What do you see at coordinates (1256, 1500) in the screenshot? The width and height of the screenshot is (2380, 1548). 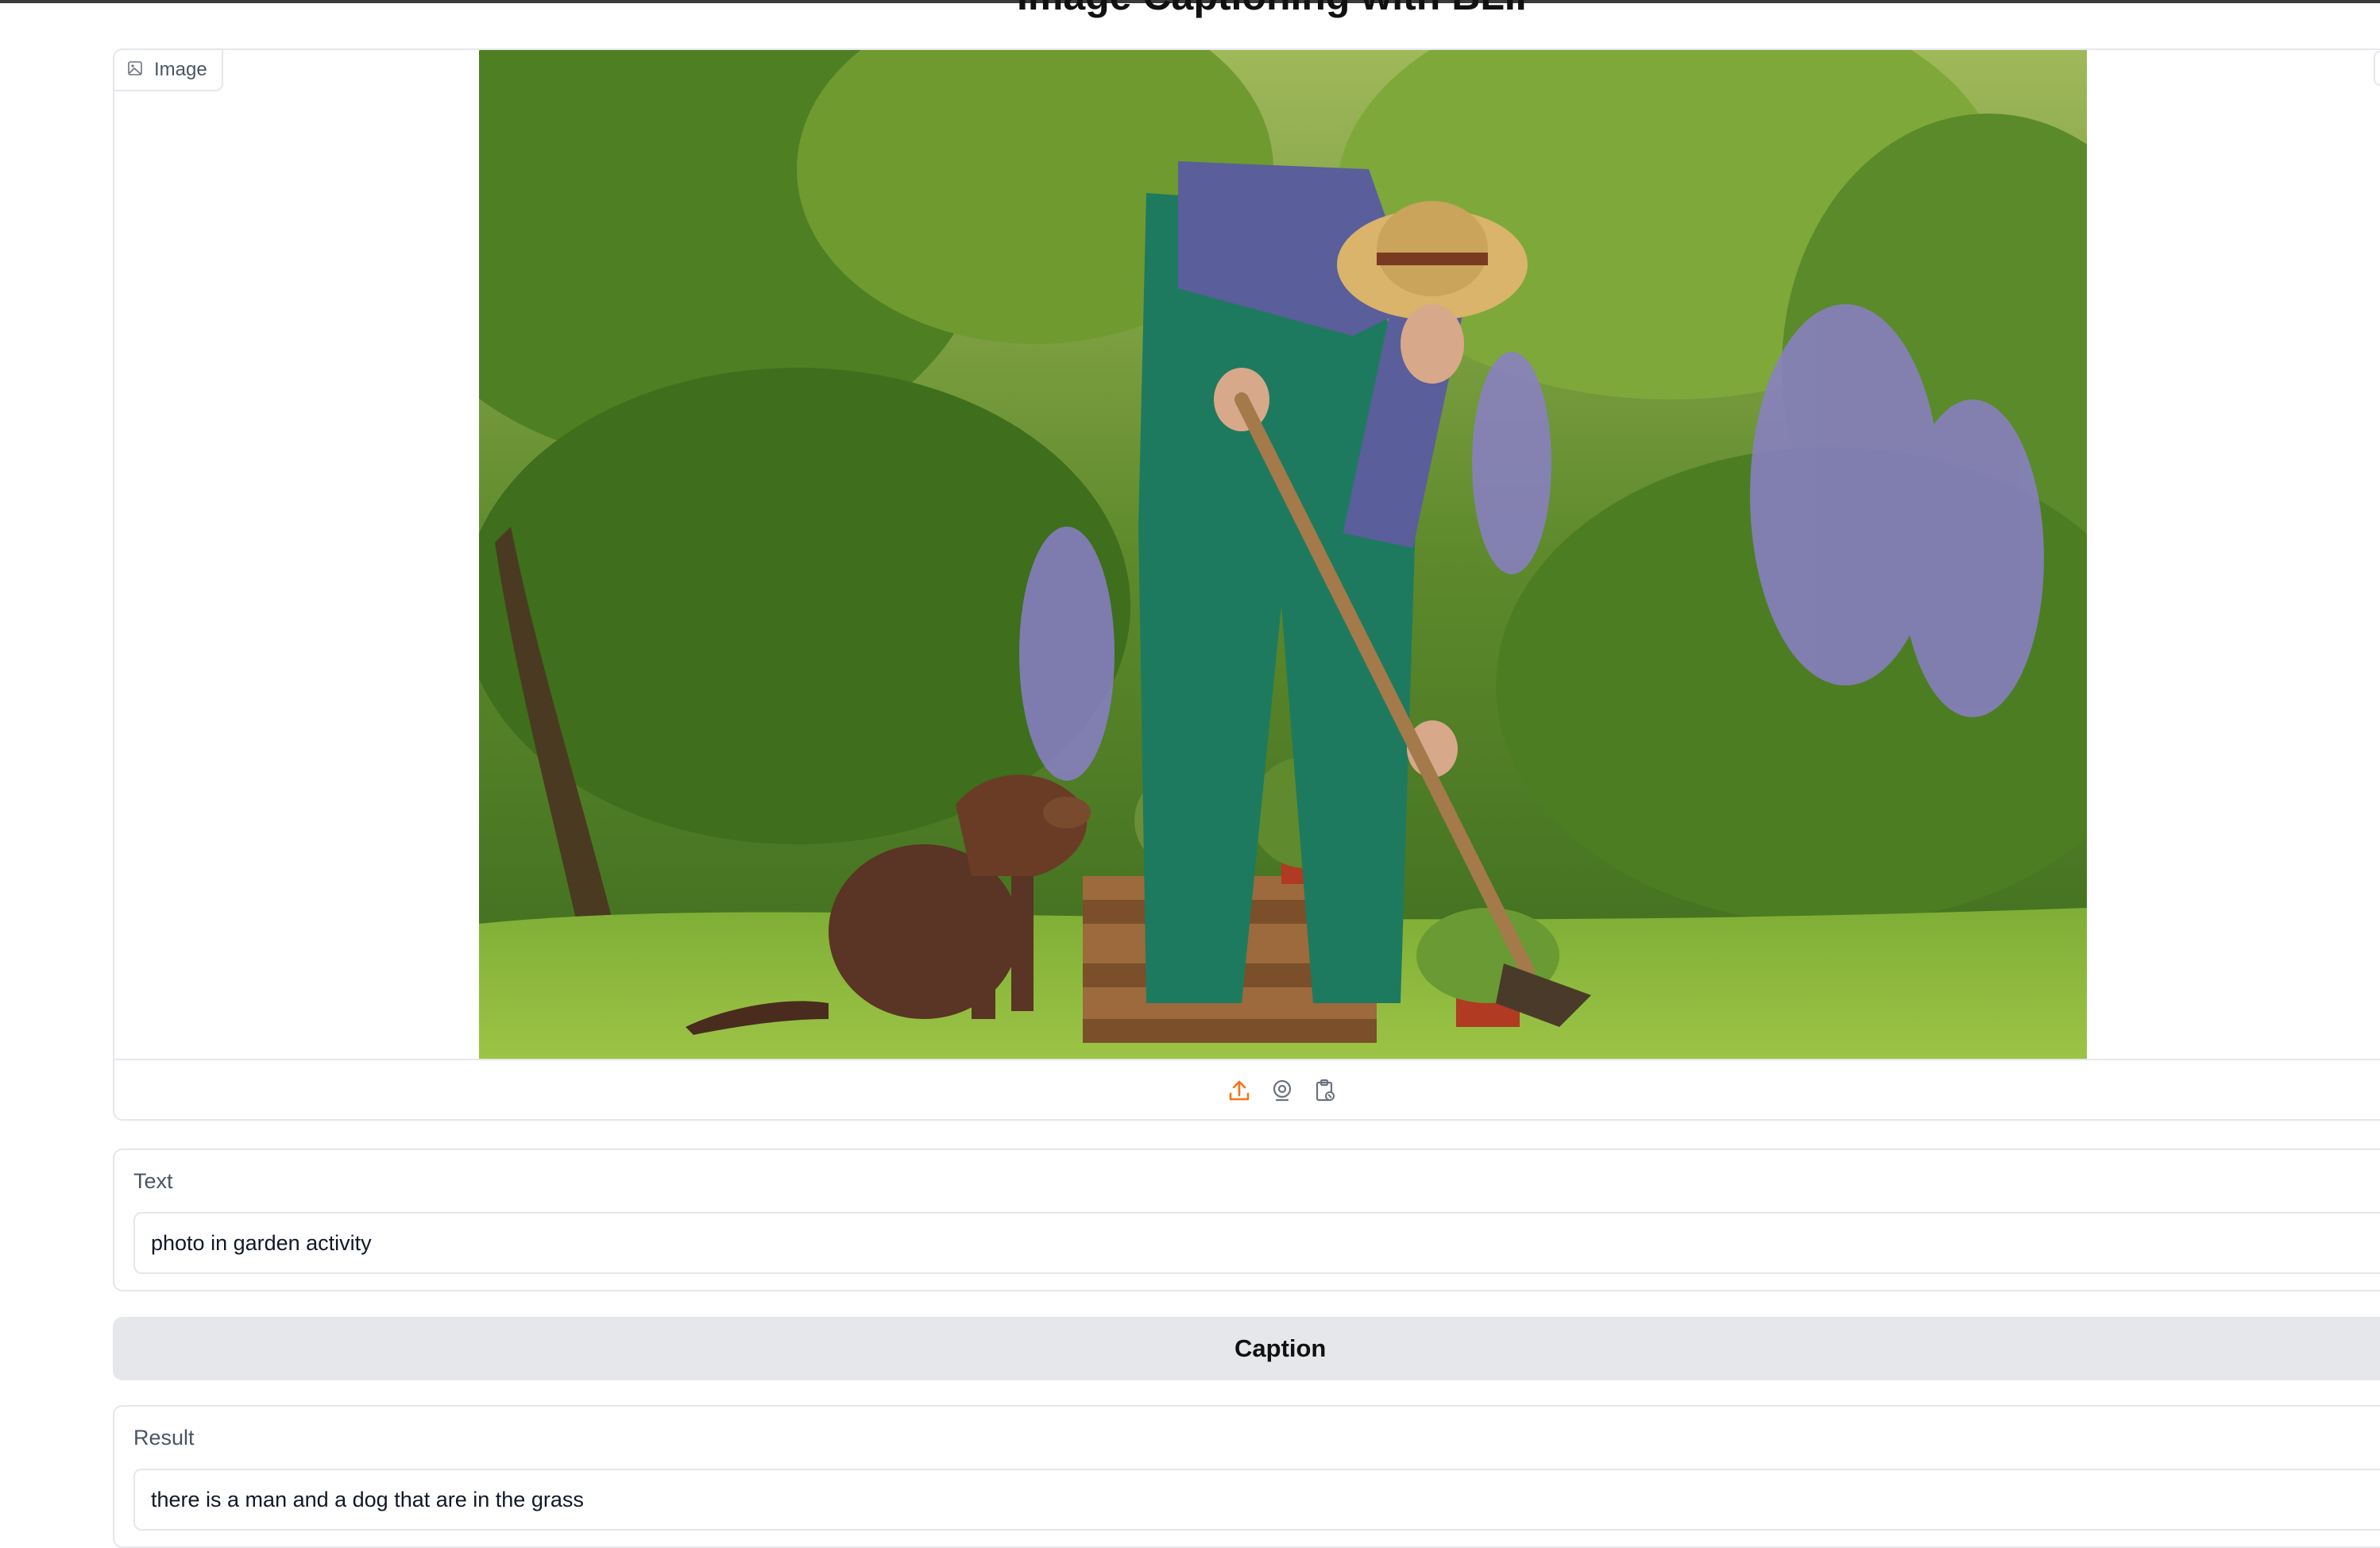 I see `result-output` at bounding box center [1256, 1500].